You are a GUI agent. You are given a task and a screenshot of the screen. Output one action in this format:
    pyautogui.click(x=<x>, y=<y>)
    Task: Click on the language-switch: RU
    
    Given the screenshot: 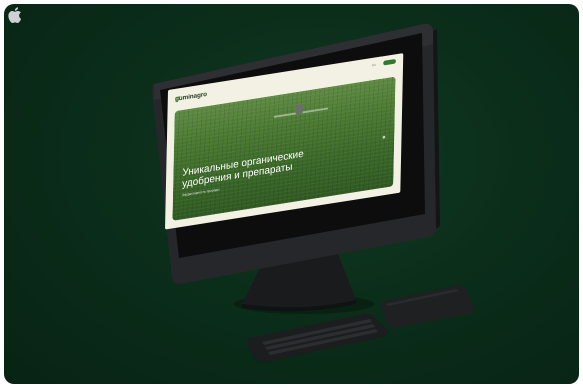 What is the action you would take?
    pyautogui.click(x=374, y=65)
    